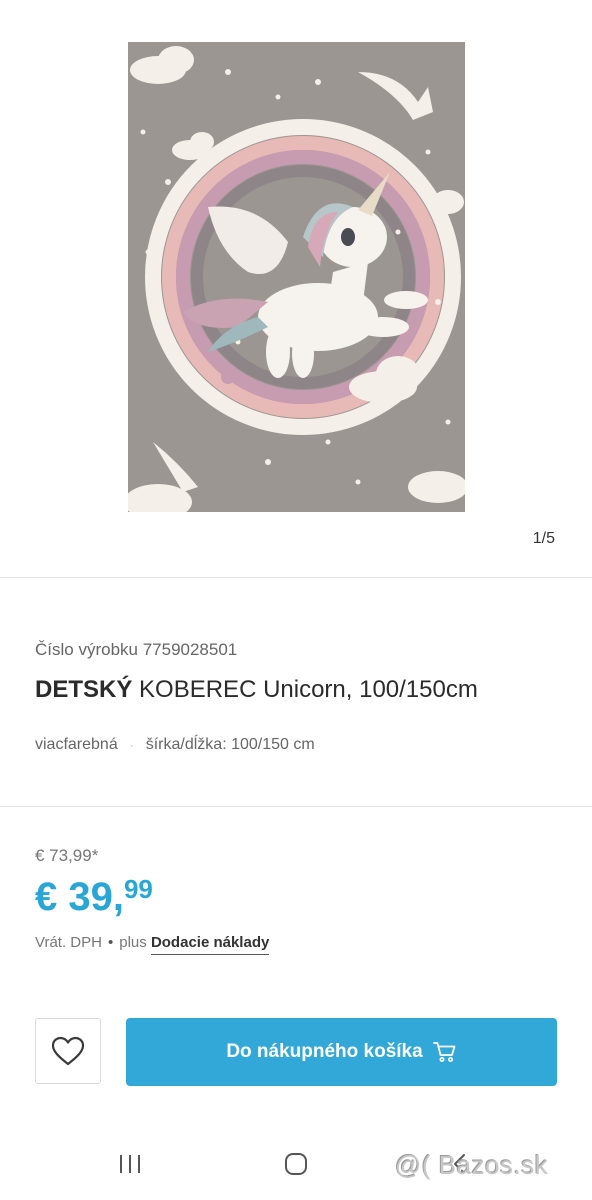 The image size is (592, 1200). I want to click on recents-button, so click(130, 1164).